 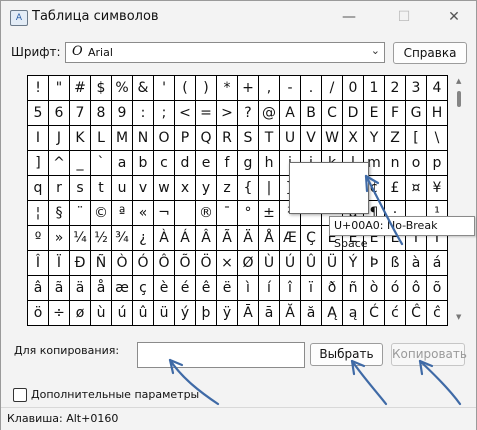 What do you see at coordinates (122, 238) in the screenshot?
I see `char-cell: ¾` at bounding box center [122, 238].